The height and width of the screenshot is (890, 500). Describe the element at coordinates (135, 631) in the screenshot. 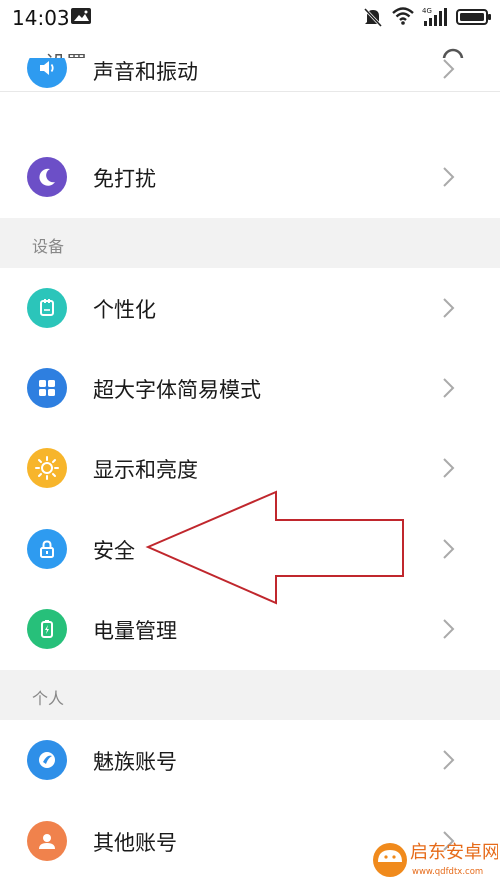

I see `setting-label: 电量管理` at that location.